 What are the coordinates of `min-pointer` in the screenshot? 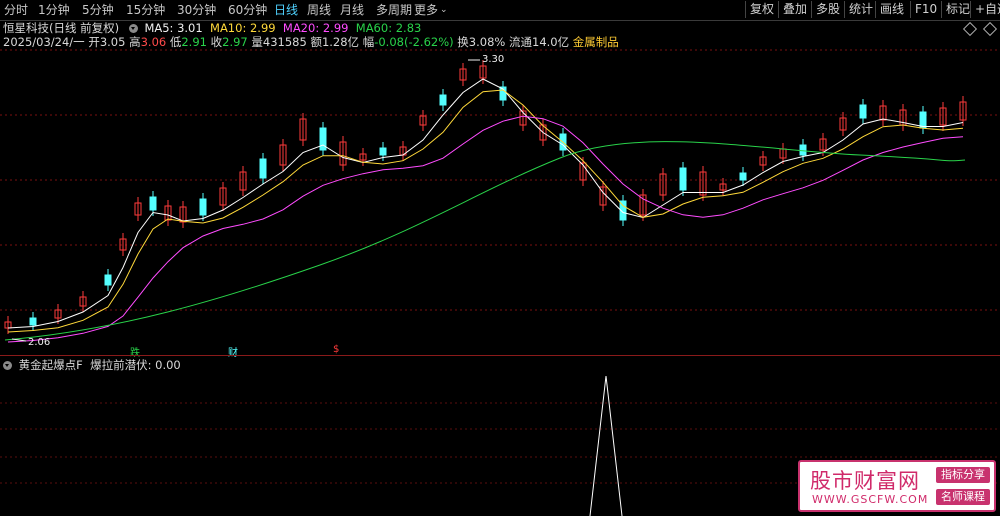 It's located at (19, 340).